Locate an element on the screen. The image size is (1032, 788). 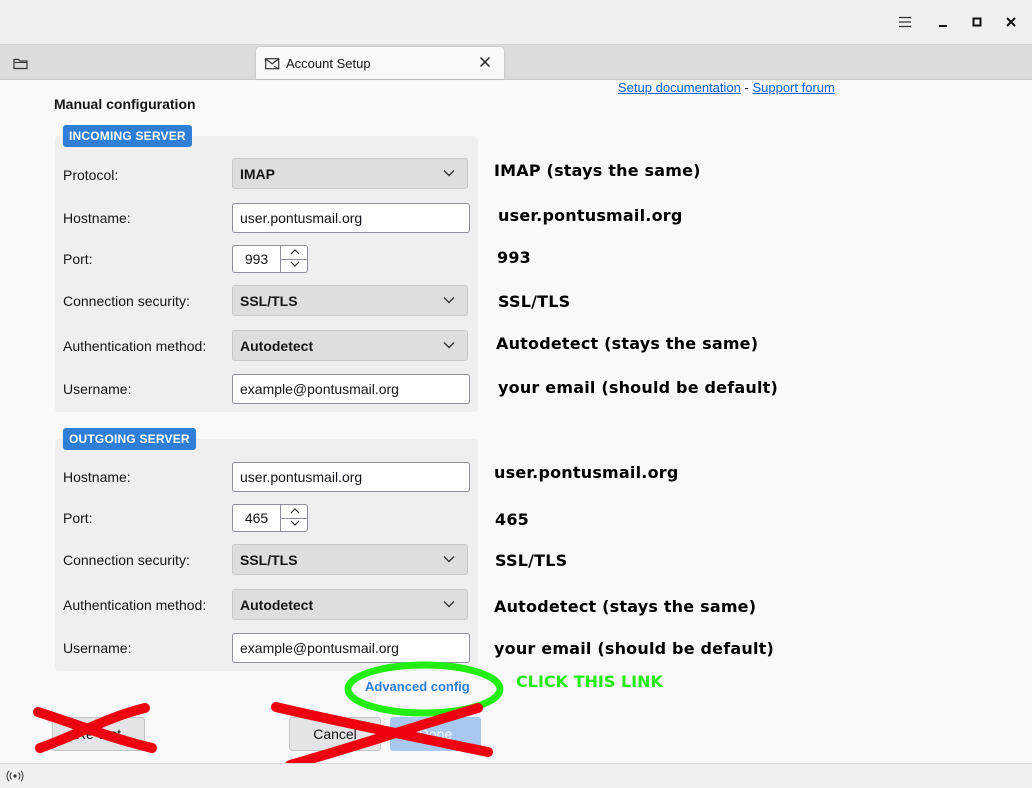
maximize-icon is located at coordinates (977, 22).